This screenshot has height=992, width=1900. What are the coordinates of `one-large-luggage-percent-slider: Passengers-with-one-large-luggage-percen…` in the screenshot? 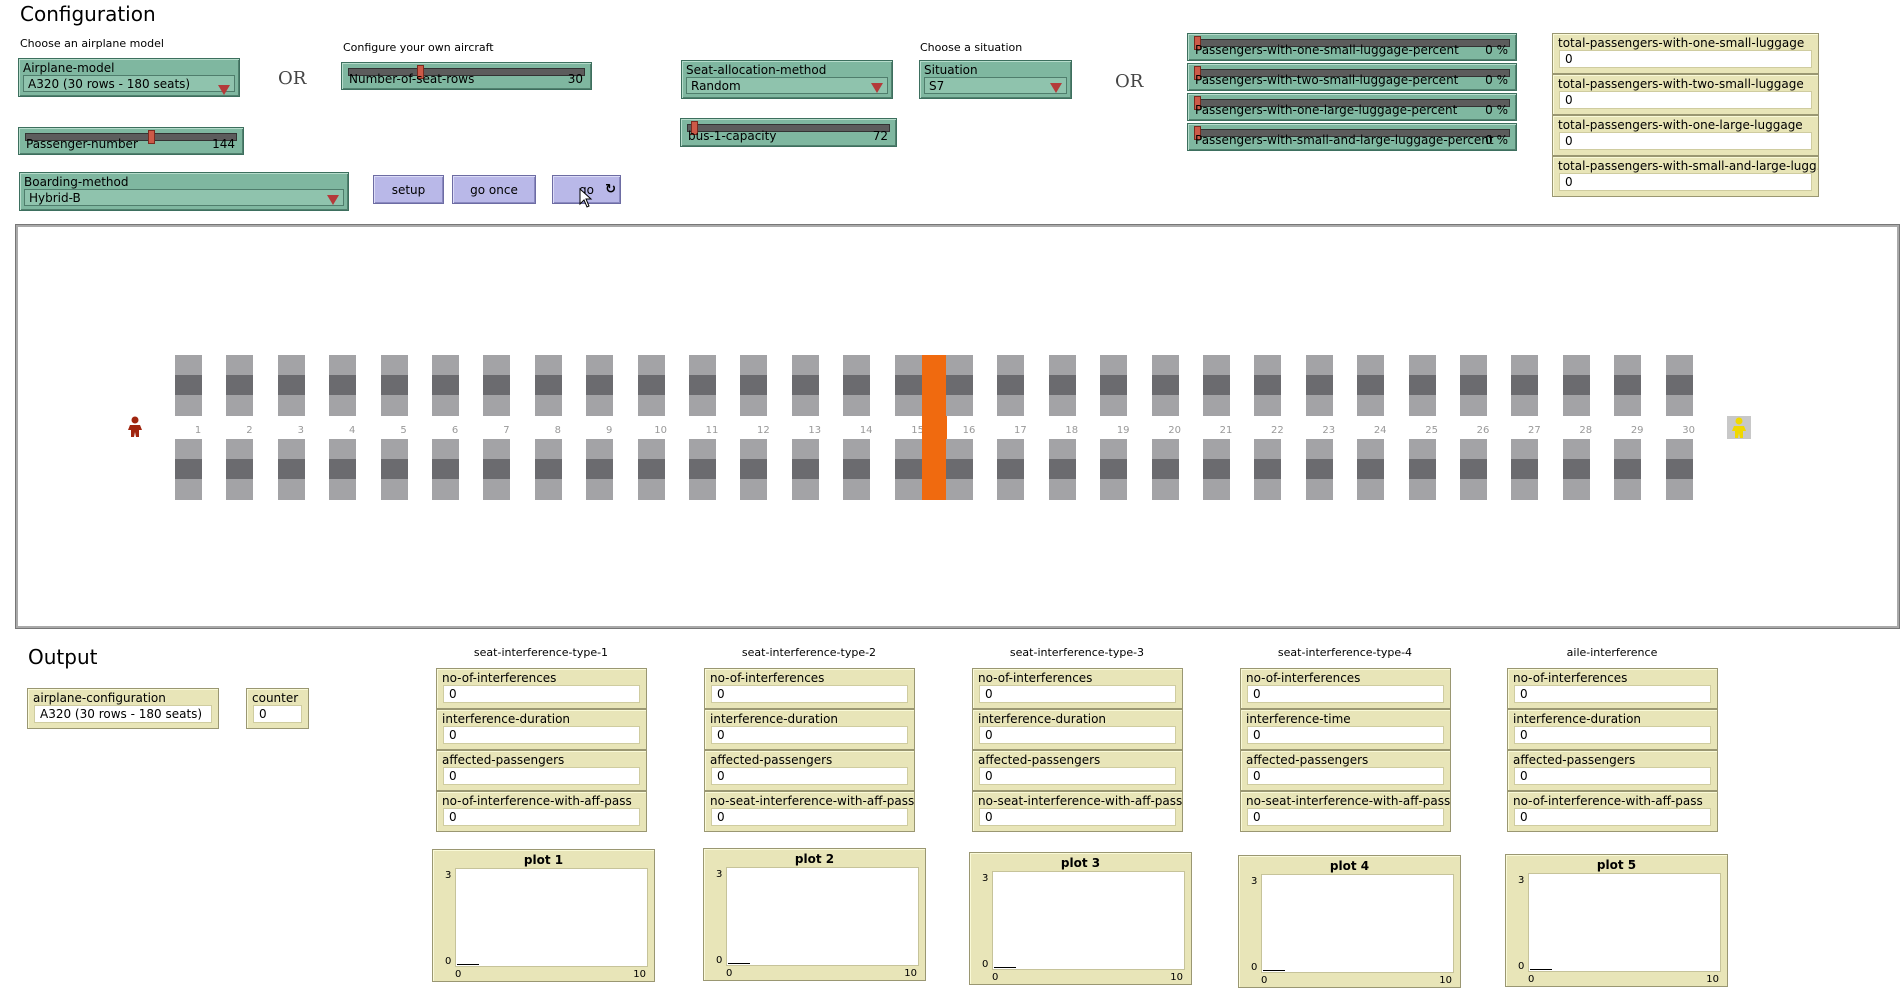 It's located at (1352, 107).